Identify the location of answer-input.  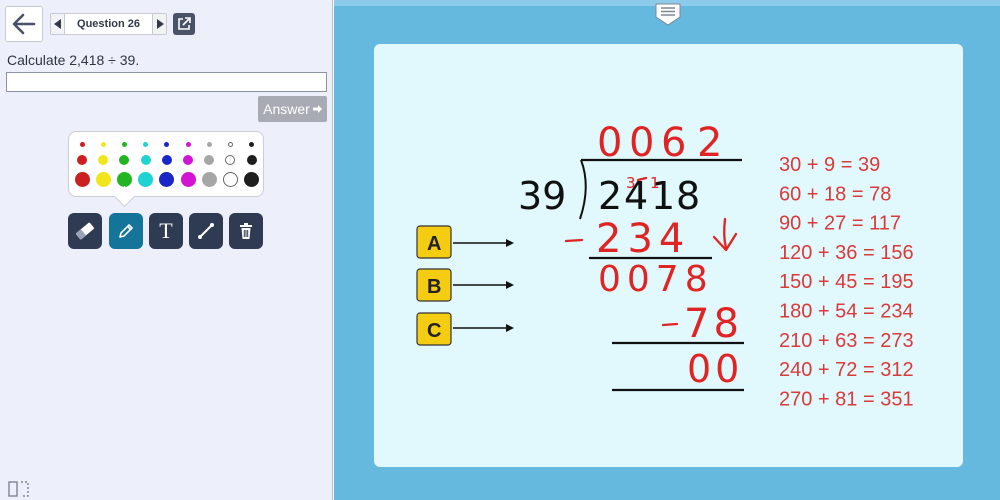
(166, 82).